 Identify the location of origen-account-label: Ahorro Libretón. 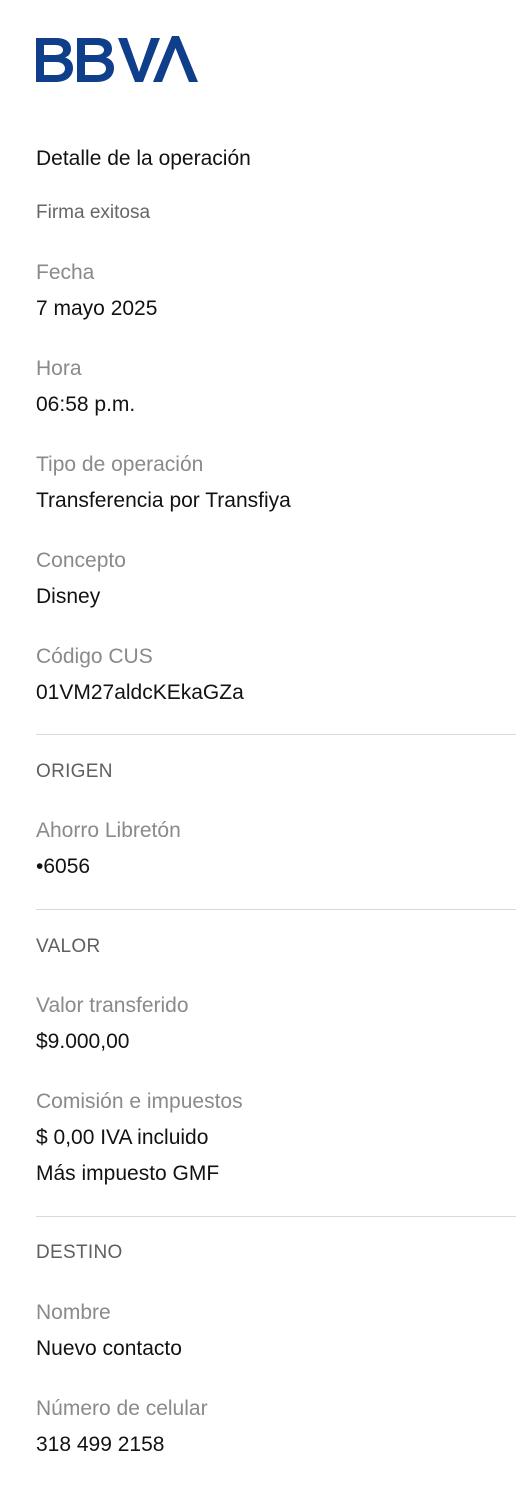
(108, 830).